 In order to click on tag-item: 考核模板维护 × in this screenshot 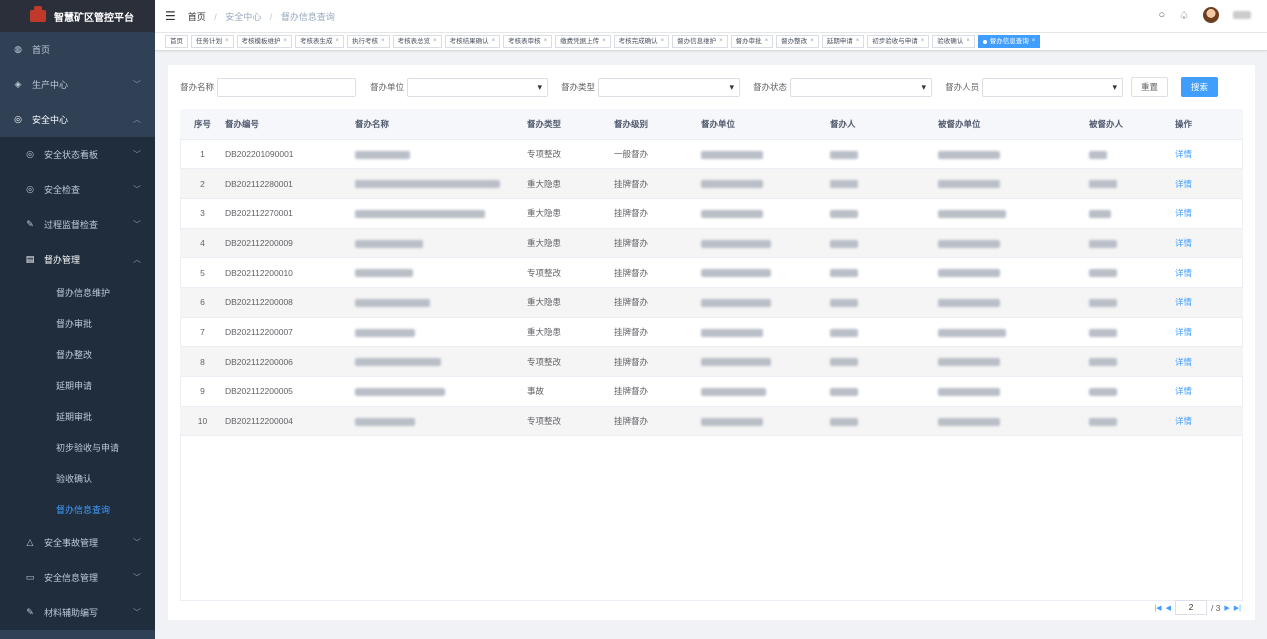, I will do `click(264, 41)`.